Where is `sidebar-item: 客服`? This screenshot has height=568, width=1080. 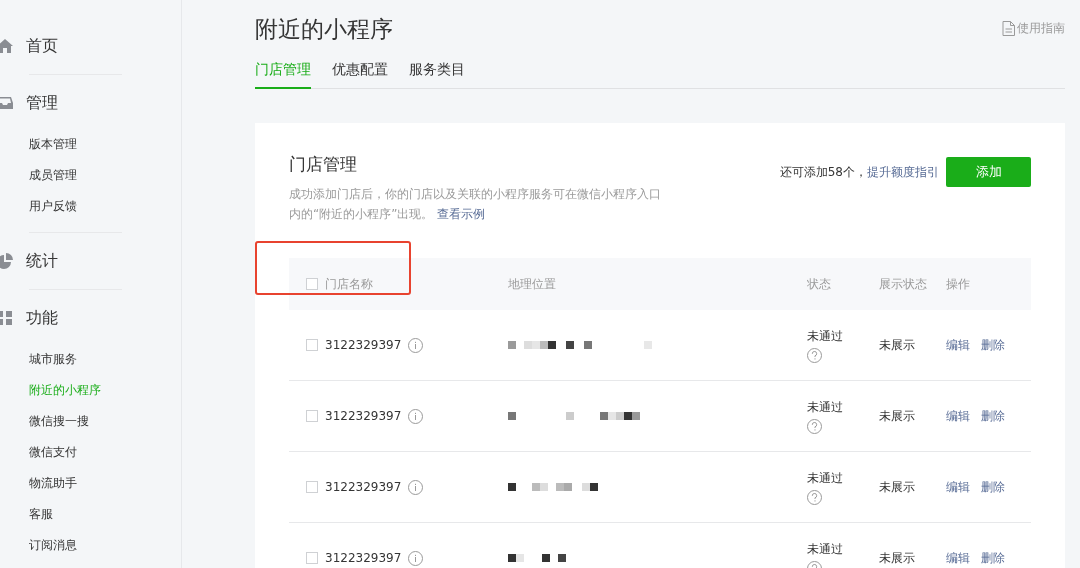
sidebar-item: 客服 is located at coordinates (41, 514).